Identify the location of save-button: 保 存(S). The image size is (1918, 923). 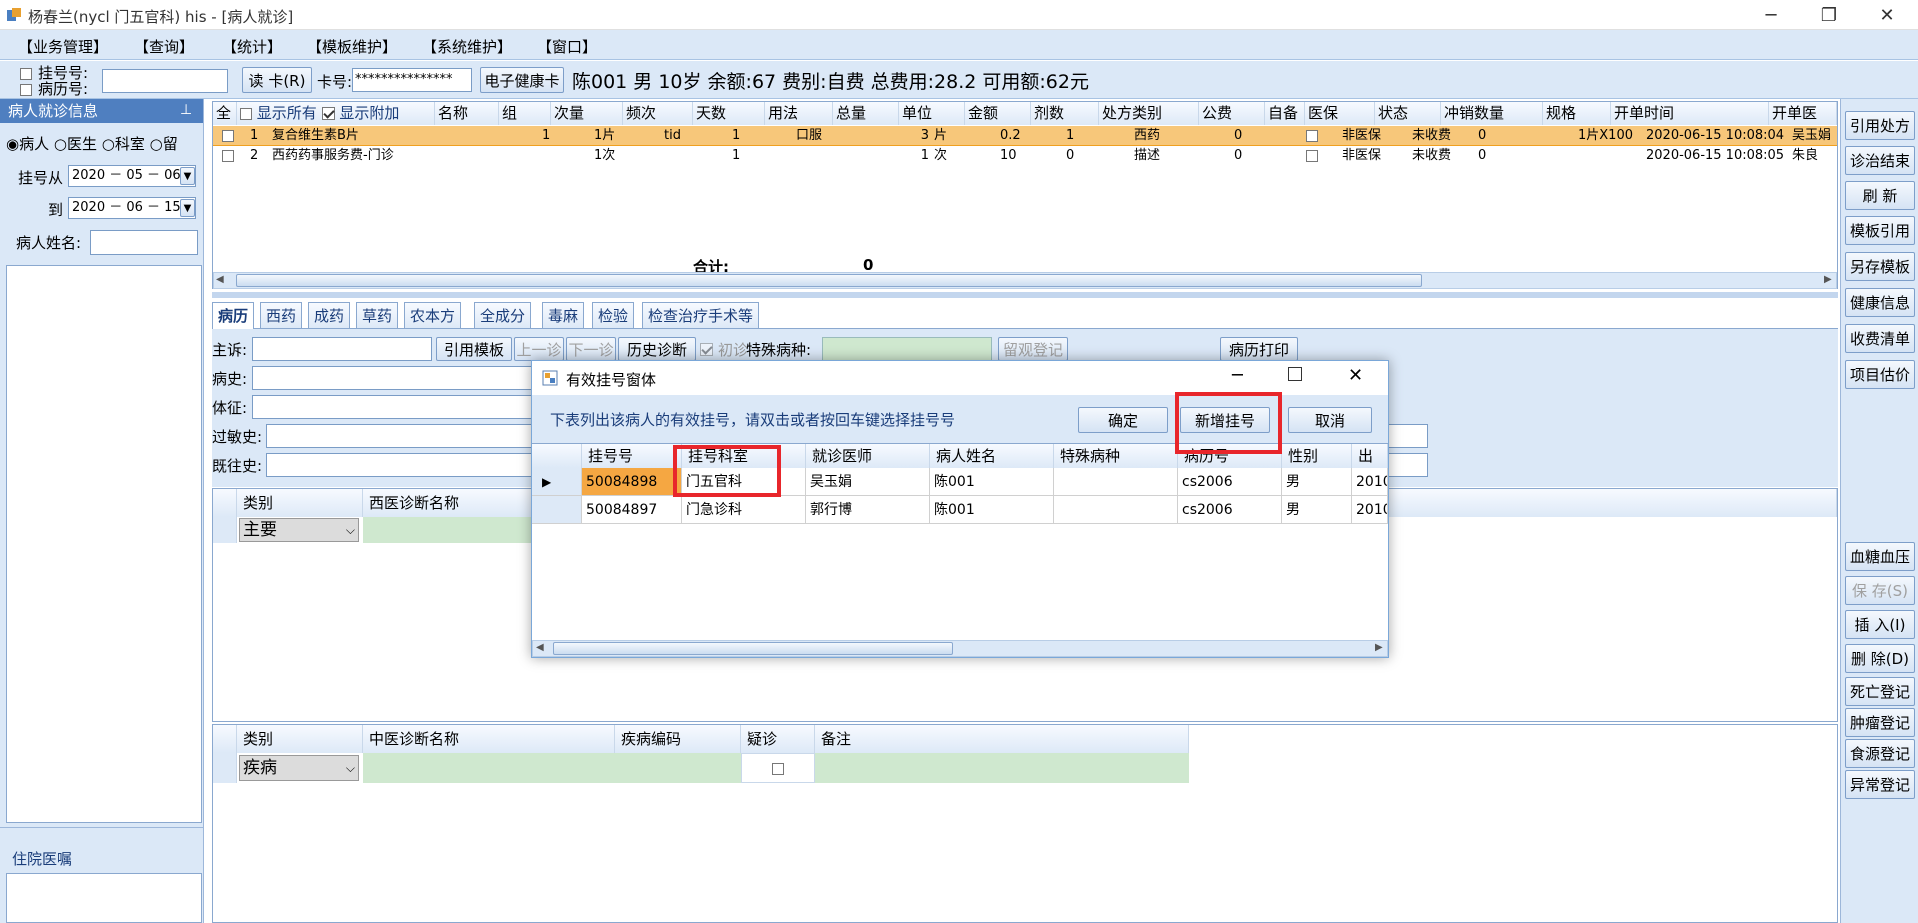
(1880, 590).